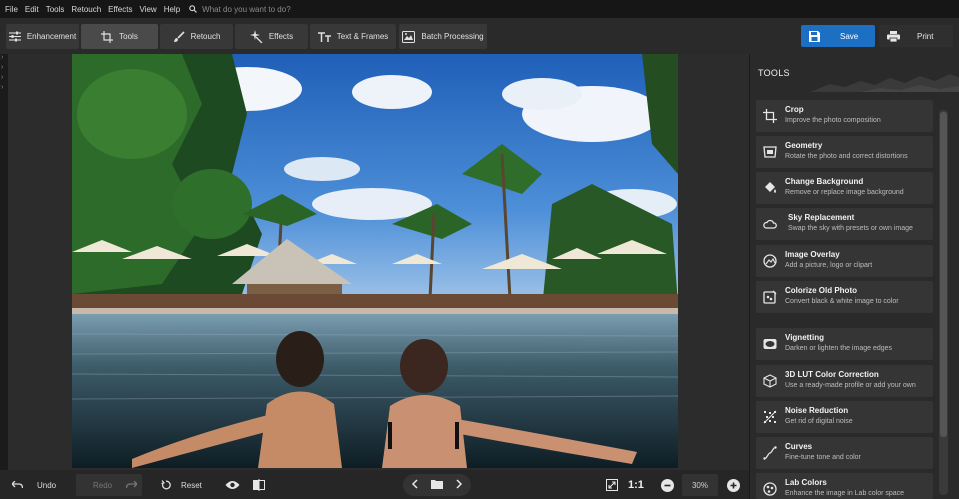 The height and width of the screenshot is (499, 959). What do you see at coordinates (86, 9) in the screenshot?
I see `menu-retouch: Retouch` at bounding box center [86, 9].